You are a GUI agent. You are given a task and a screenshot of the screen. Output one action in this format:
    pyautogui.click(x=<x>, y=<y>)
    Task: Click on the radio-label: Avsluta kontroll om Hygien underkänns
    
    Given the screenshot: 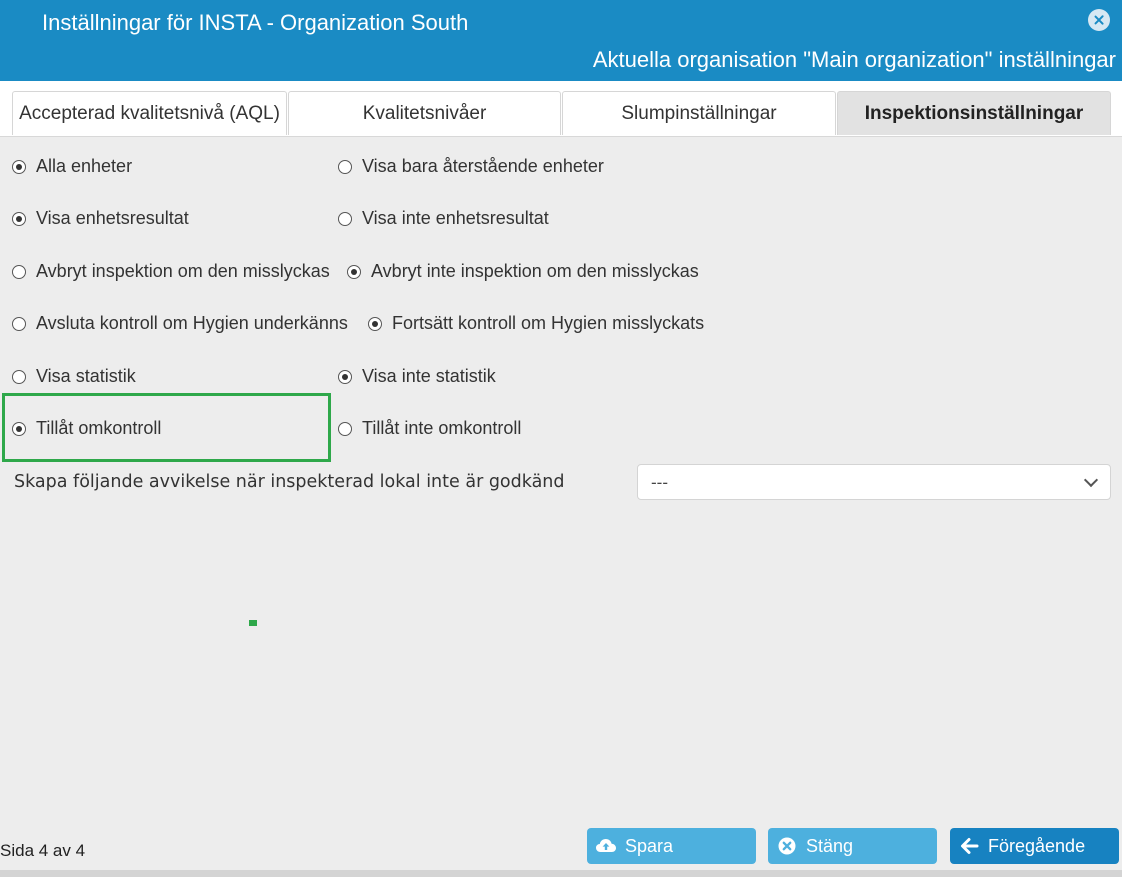 What is the action you would take?
    pyautogui.click(x=192, y=323)
    